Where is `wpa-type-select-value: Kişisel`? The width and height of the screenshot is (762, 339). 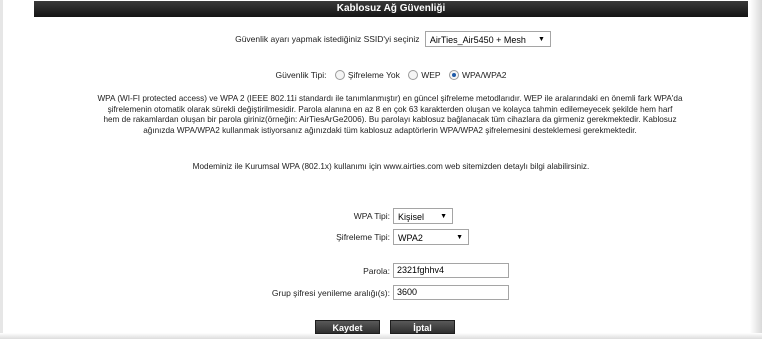 wpa-type-select-value: Kişisel is located at coordinates (411, 217).